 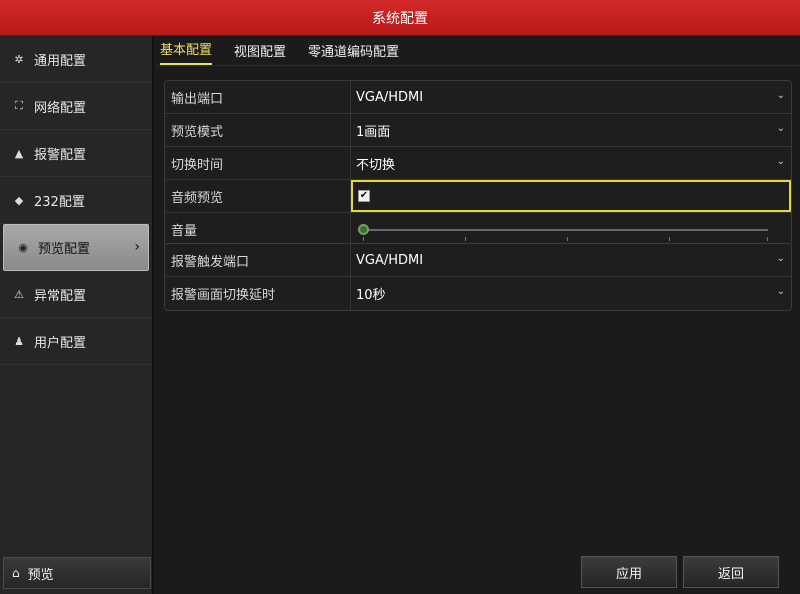 I want to click on volume-slider-track, so click(x=566, y=229).